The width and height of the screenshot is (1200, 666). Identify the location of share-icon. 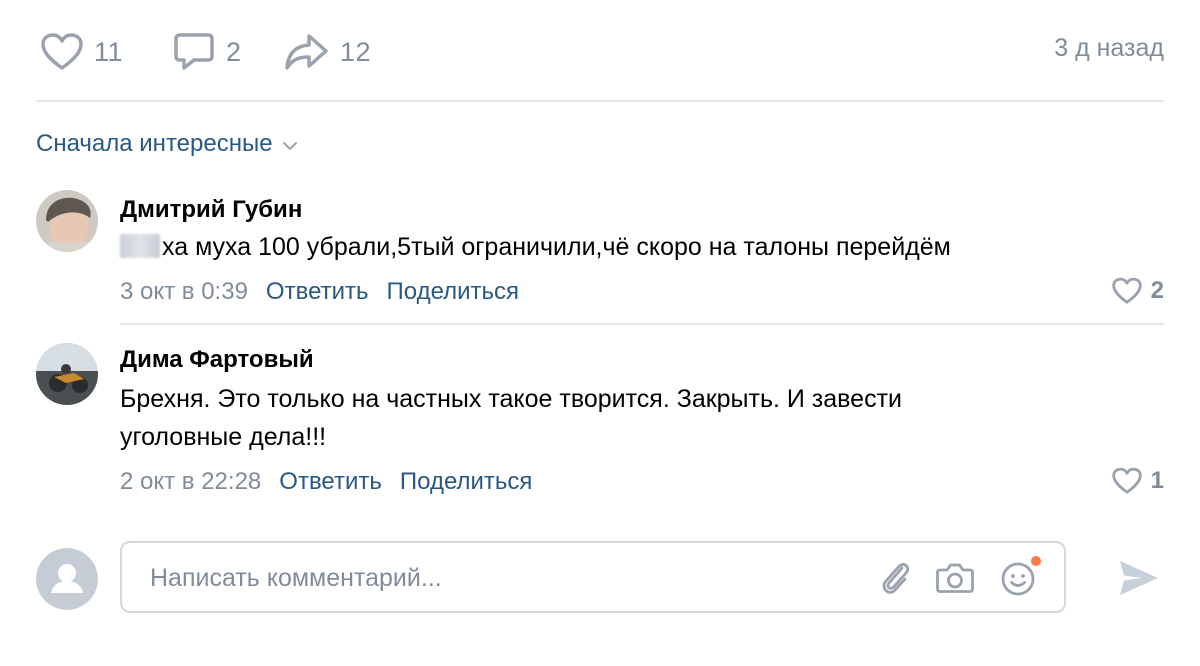
(306, 52).